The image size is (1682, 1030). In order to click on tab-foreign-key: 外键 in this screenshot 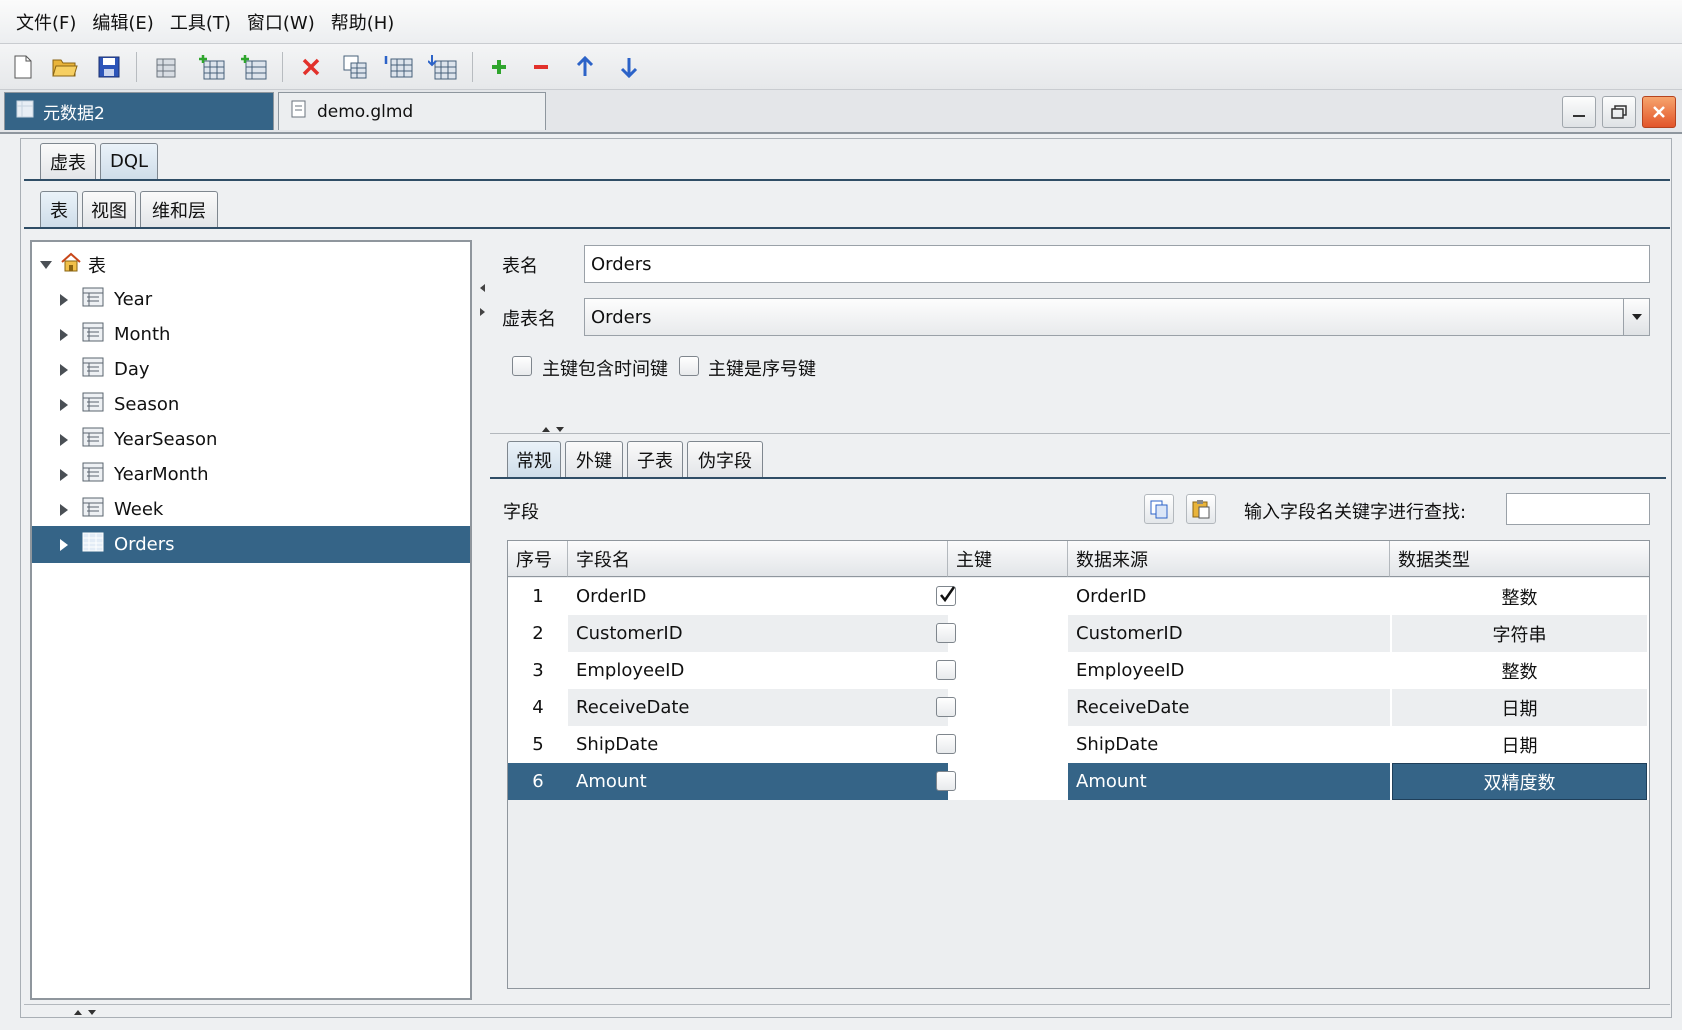, I will do `click(594, 459)`.